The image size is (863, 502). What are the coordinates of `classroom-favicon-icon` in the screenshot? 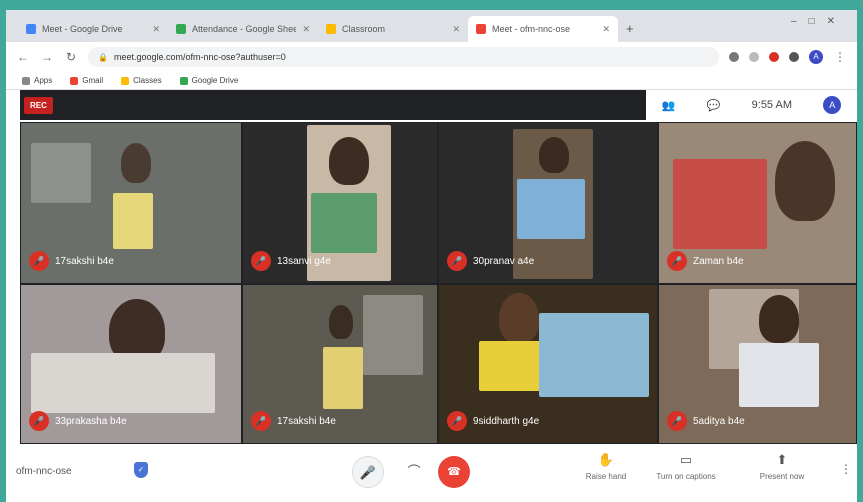 It's located at (331, 29).